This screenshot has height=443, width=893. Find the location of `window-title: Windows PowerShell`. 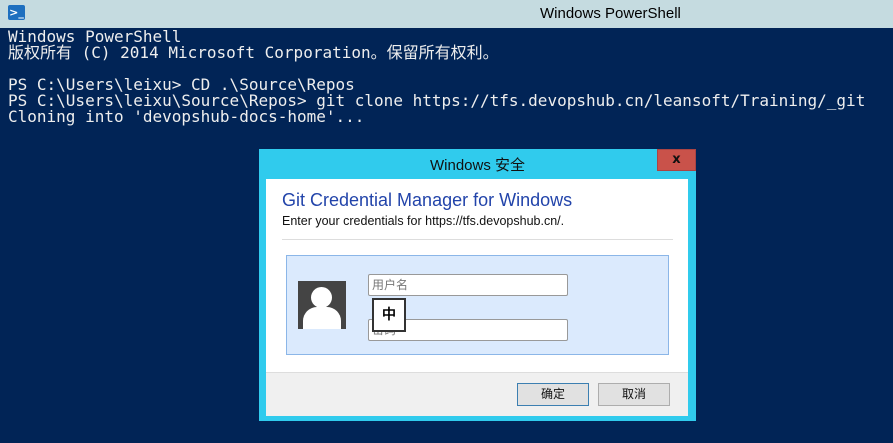

window-title: Windows PowerShell is located at coordinates (610, 13).